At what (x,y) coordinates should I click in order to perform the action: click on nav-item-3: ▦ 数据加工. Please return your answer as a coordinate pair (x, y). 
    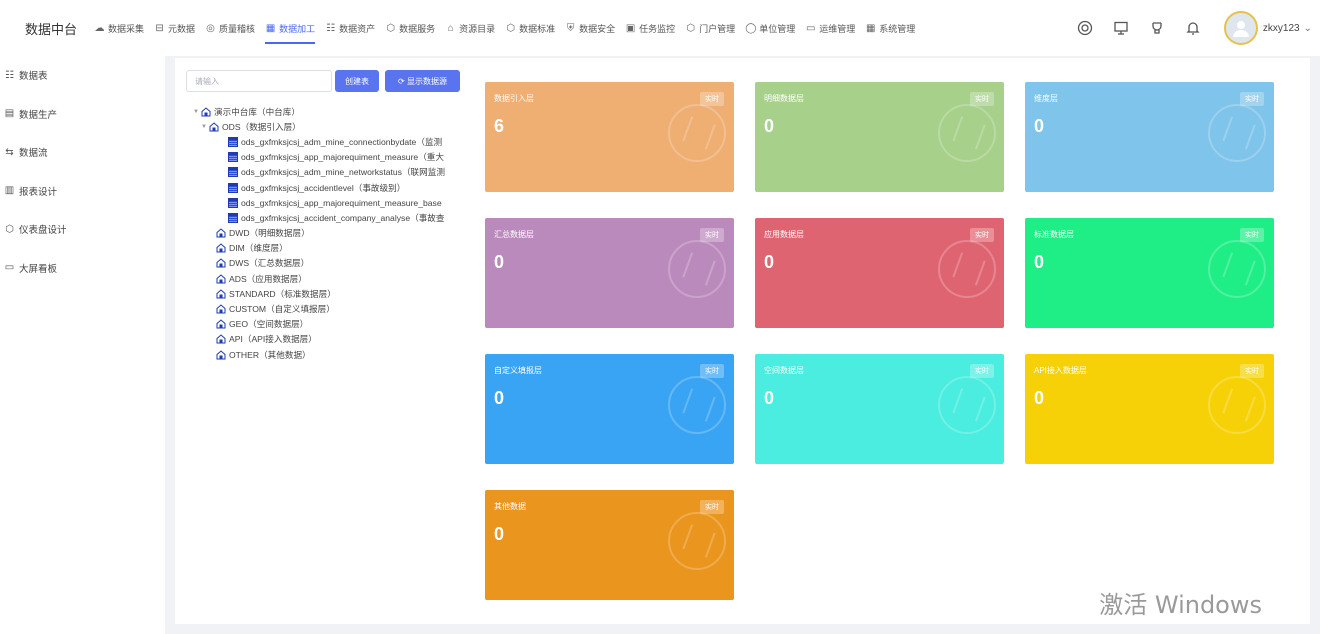
    Looking at the image, I should click on (290, 28).